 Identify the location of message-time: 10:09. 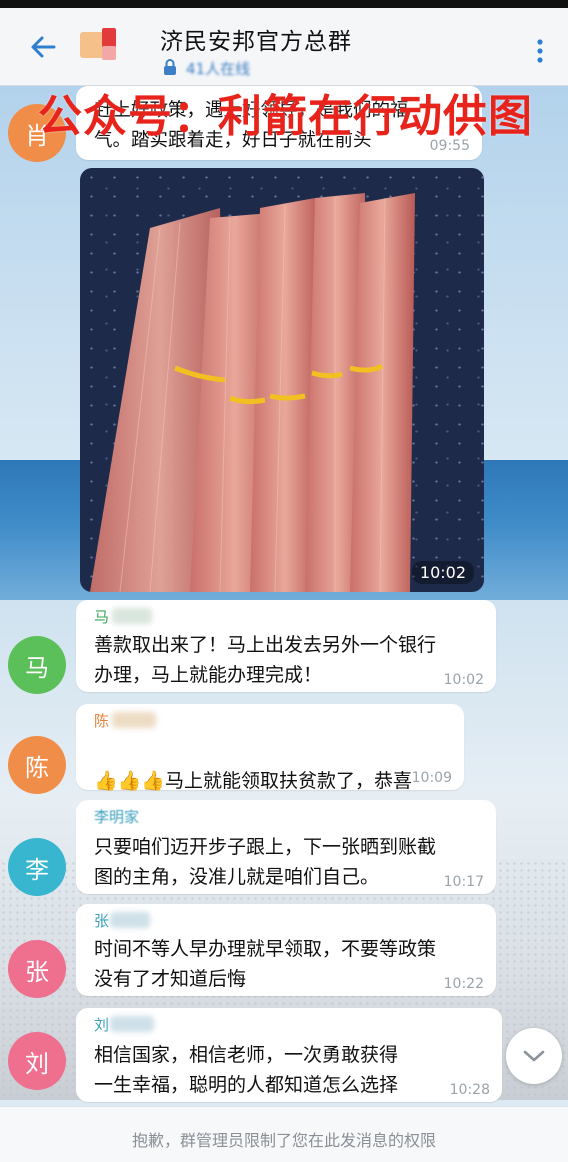
(431, 778).